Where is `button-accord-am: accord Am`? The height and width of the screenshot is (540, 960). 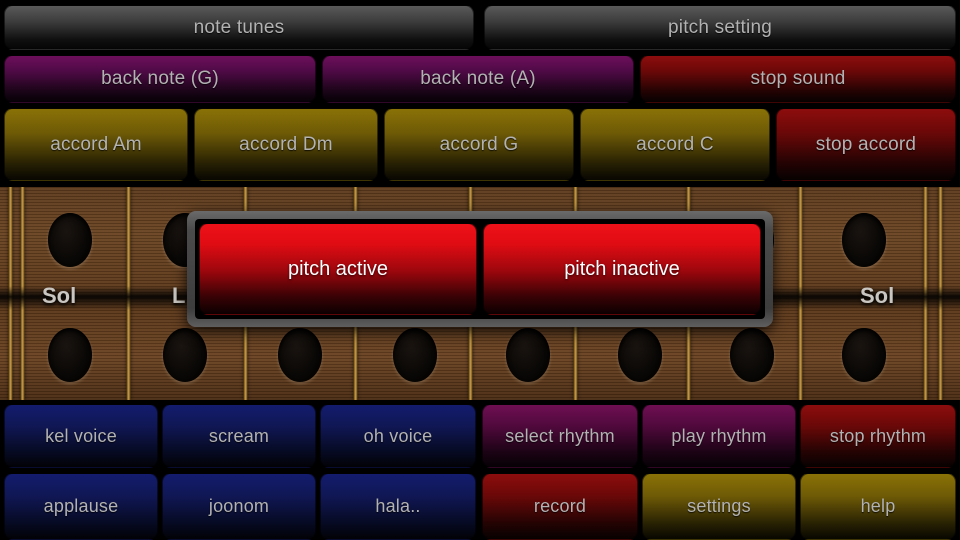 button-accord-am: accord Am is located at coordinates (96, 144).